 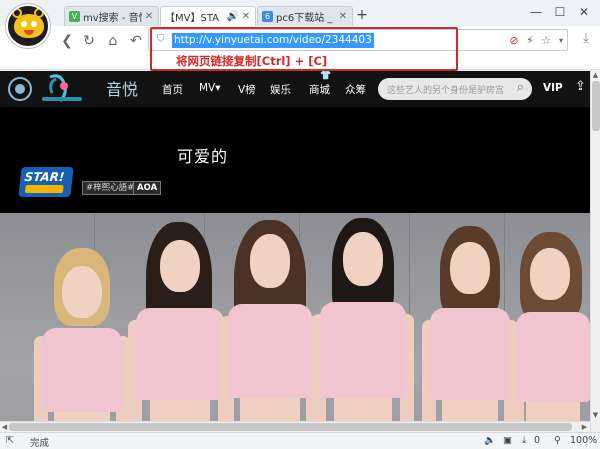 What do you see at coordinates (44, 177) in the screenshot?
I see `show-logo-text: STAR!` at bounding box center [44, 177].